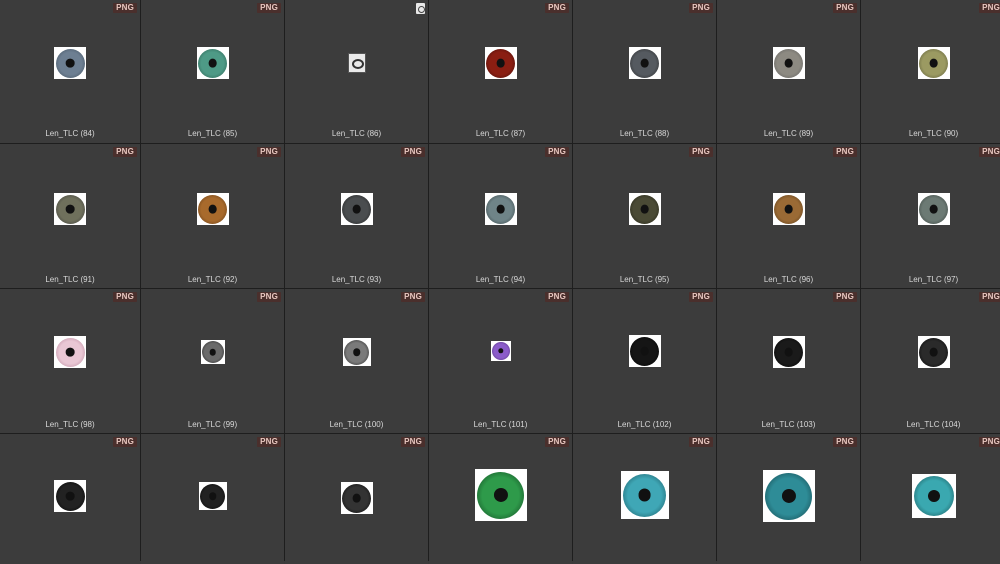  I want to click on file-thumbnail: PNG Len_TLC (100), so click(356, 361).